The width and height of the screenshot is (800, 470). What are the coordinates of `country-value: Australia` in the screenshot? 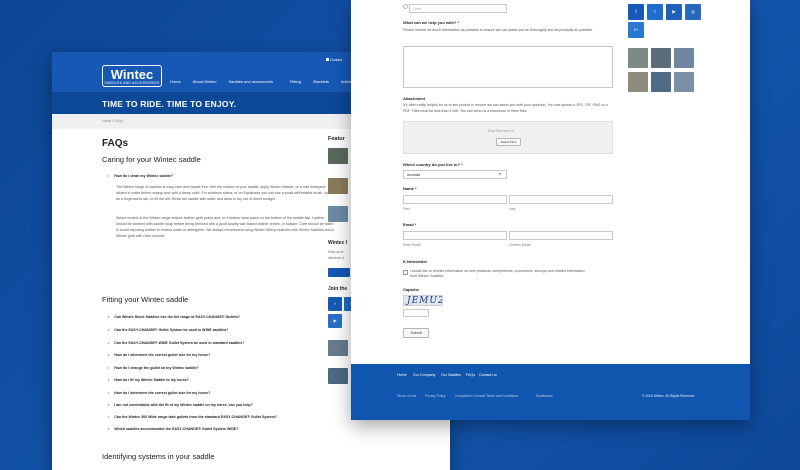 It's located at (414, 175).